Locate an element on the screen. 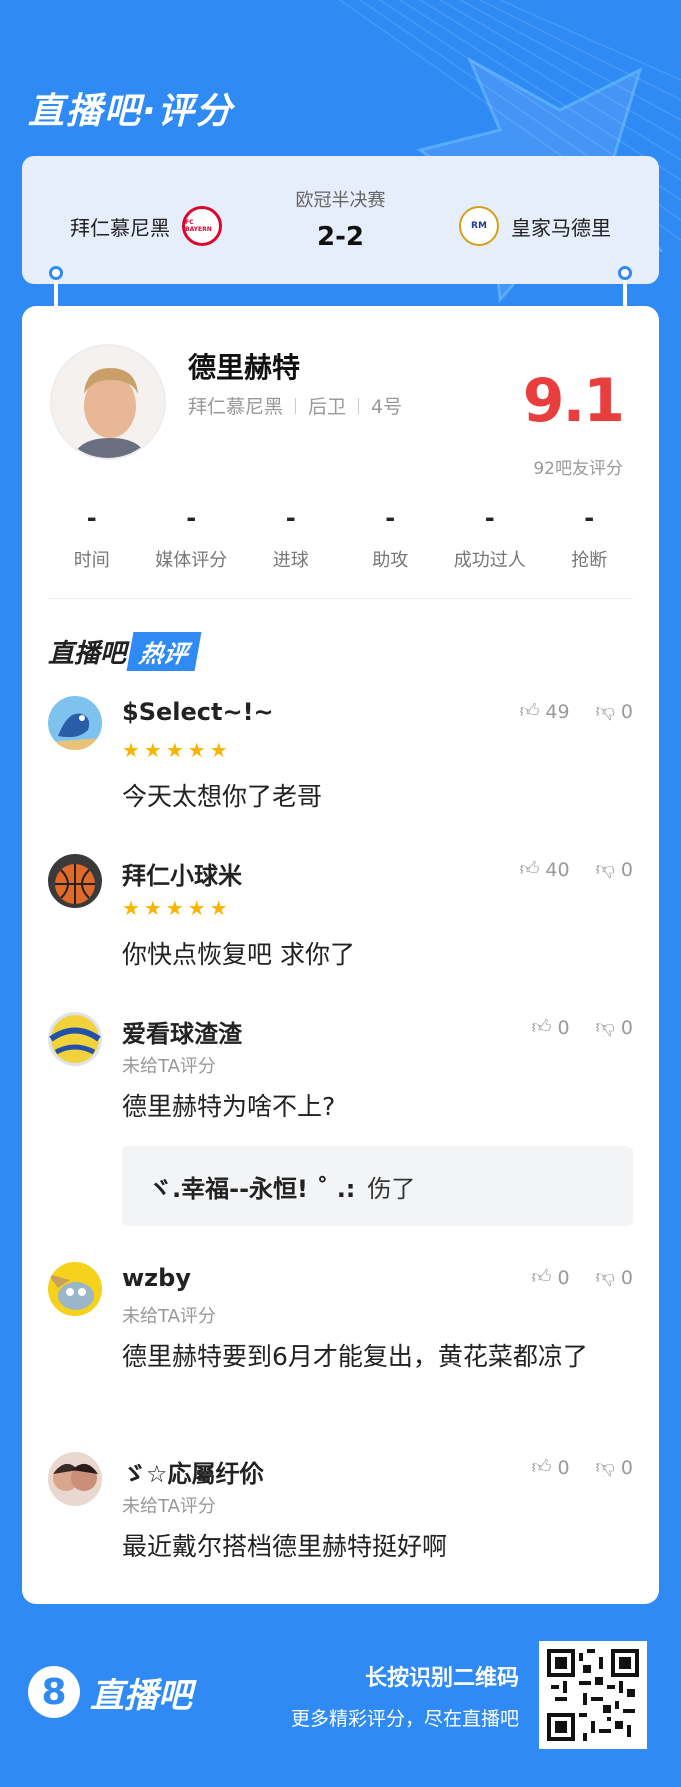 The height and width of the screenshot is (1787, 681). stat-media-rating: - 媒体评分 is located at coordinates (191, 537).